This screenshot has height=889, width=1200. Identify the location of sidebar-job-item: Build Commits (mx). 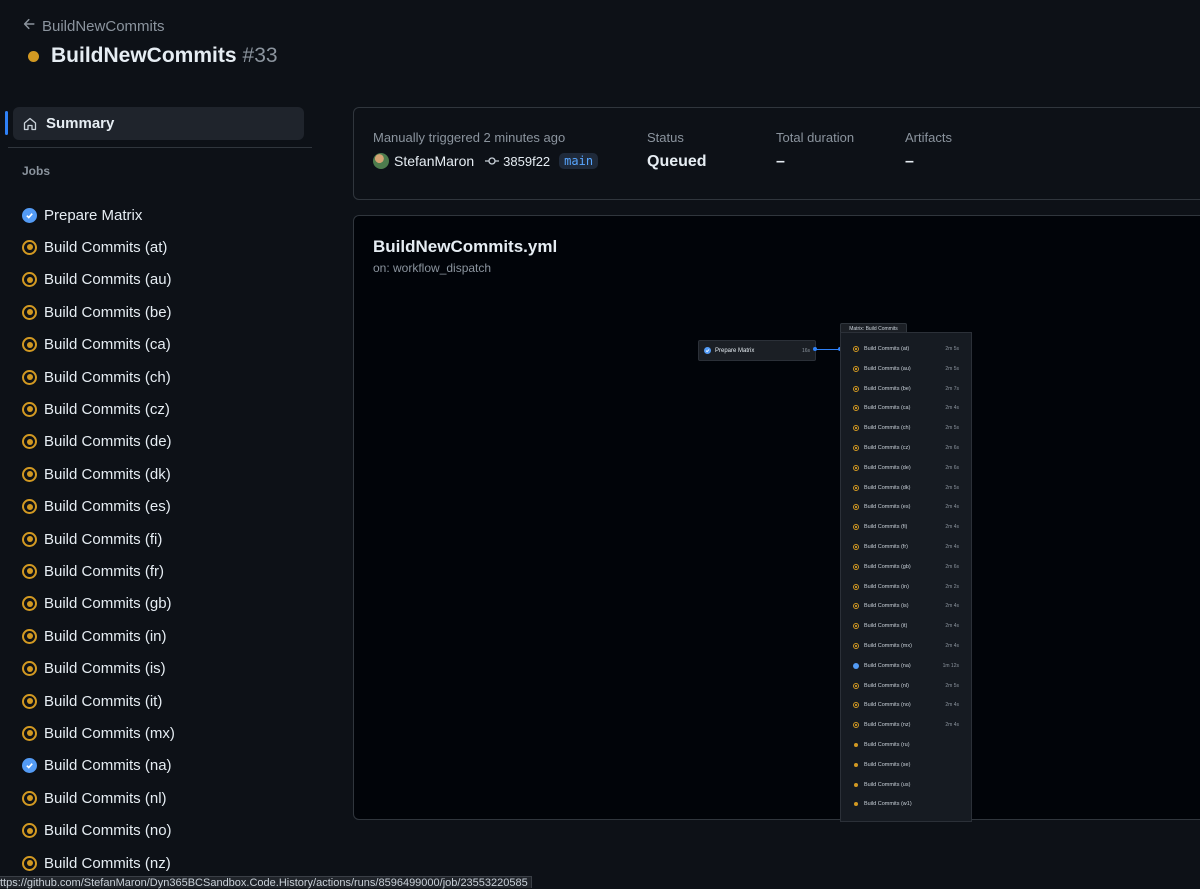
(162, 733).